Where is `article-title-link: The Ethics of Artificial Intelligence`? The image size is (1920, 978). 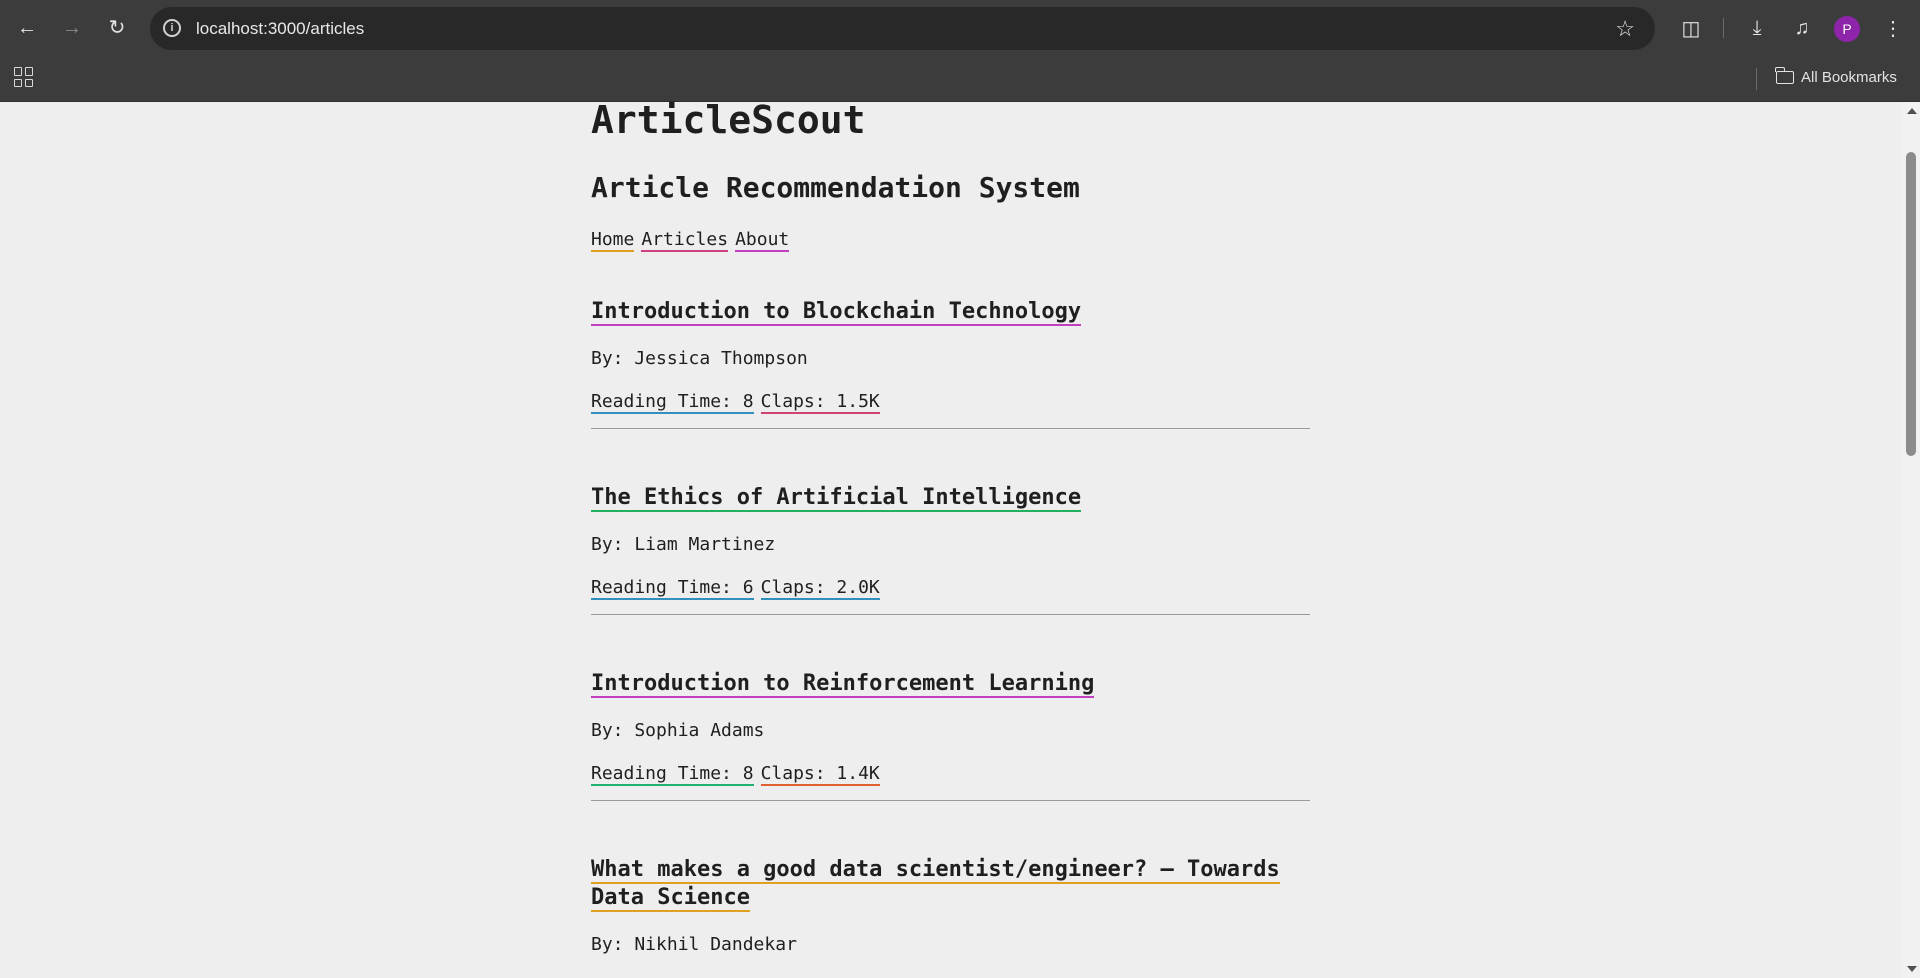
article-title-link: The Ethics of Artificial Intelligence is located at coordinates (836, 498).